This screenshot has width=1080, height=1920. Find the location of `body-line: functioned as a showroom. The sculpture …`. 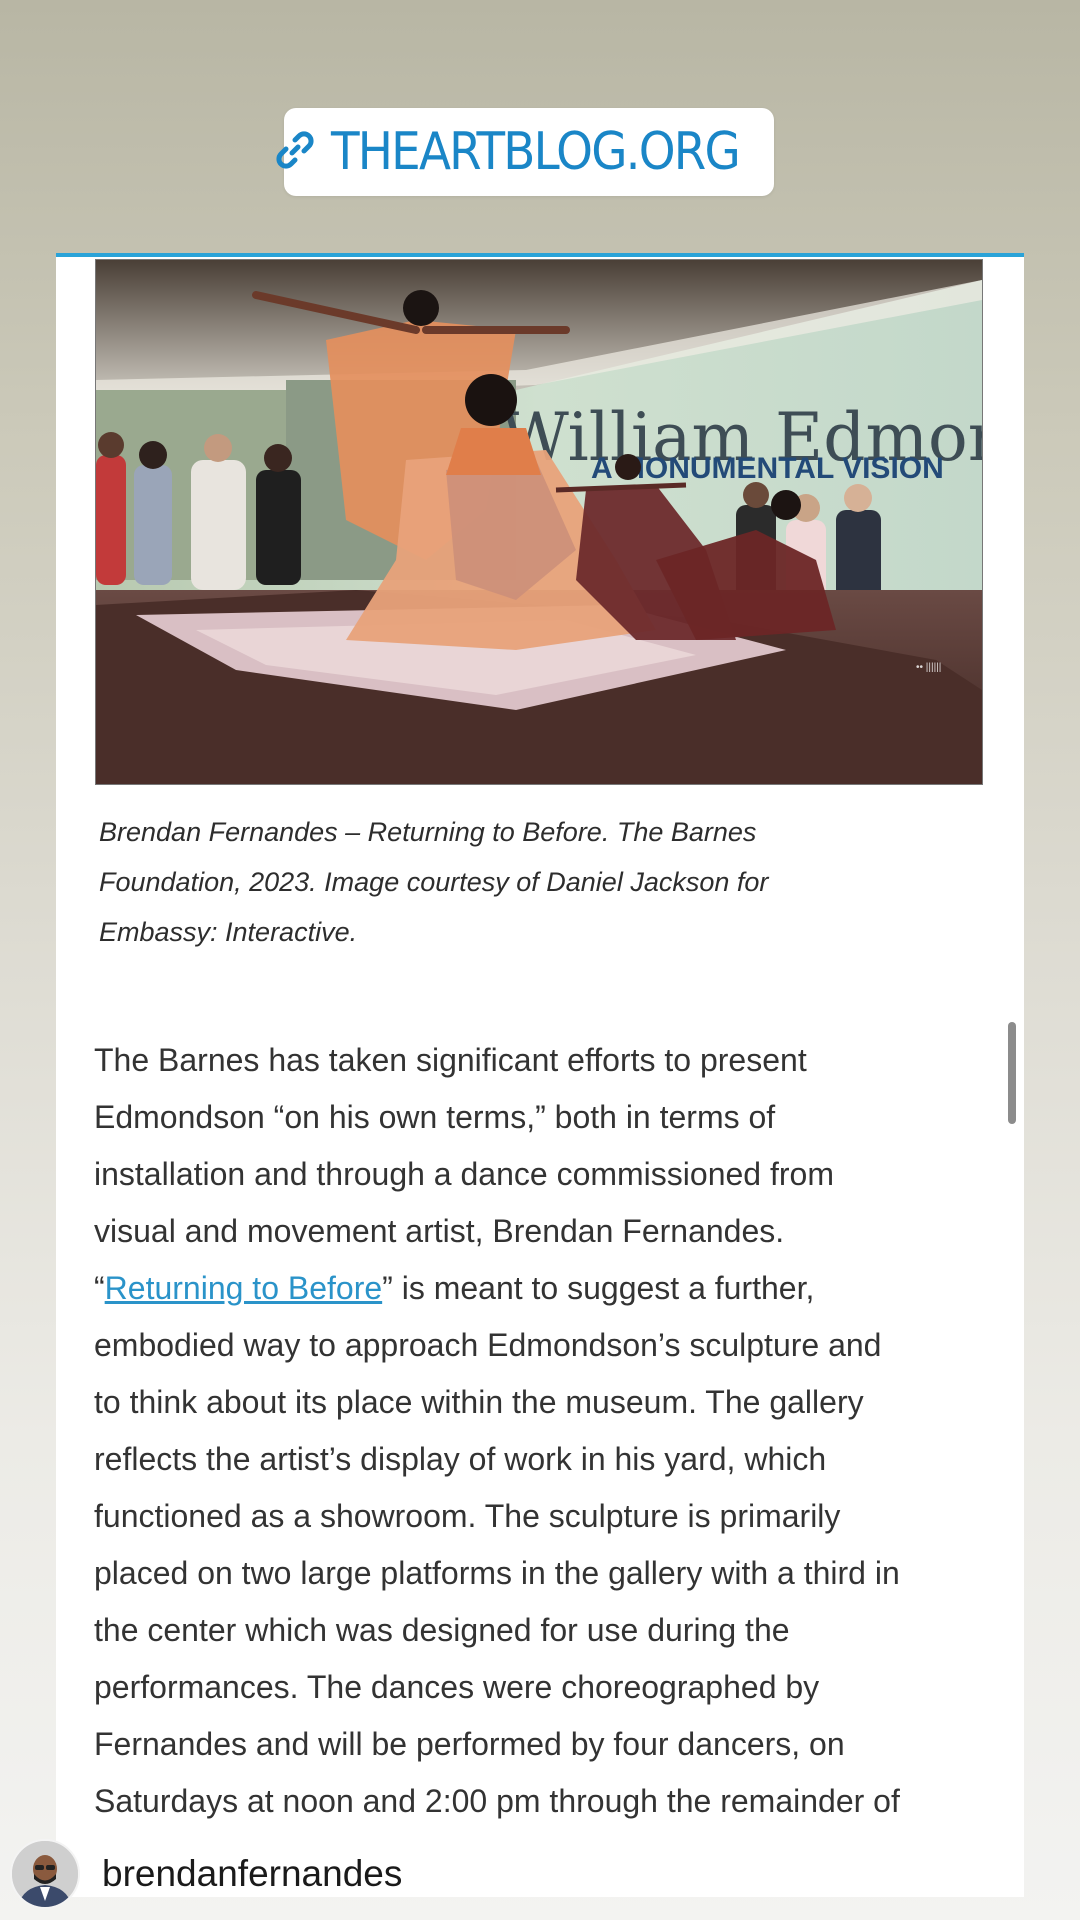

body-line: functioned as a showroom. The sculpture … is located at coordinates (467, 1516).